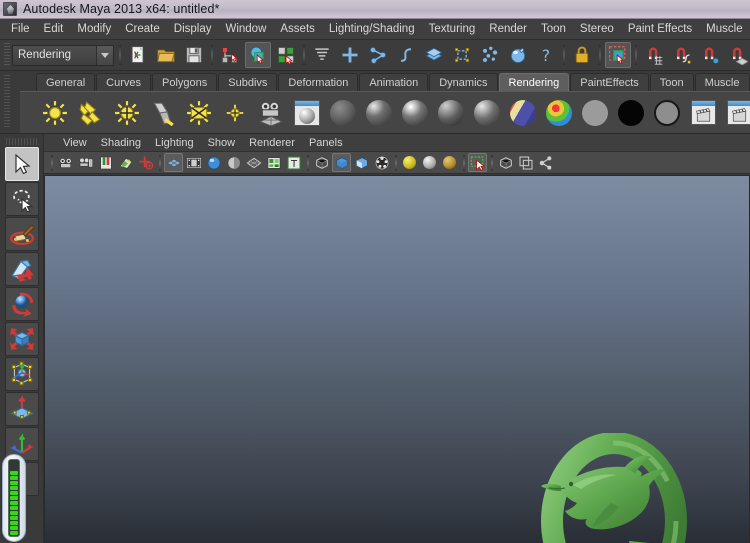  I want to click on shelf-tab-rendering: Rendering, so click(534, 82).